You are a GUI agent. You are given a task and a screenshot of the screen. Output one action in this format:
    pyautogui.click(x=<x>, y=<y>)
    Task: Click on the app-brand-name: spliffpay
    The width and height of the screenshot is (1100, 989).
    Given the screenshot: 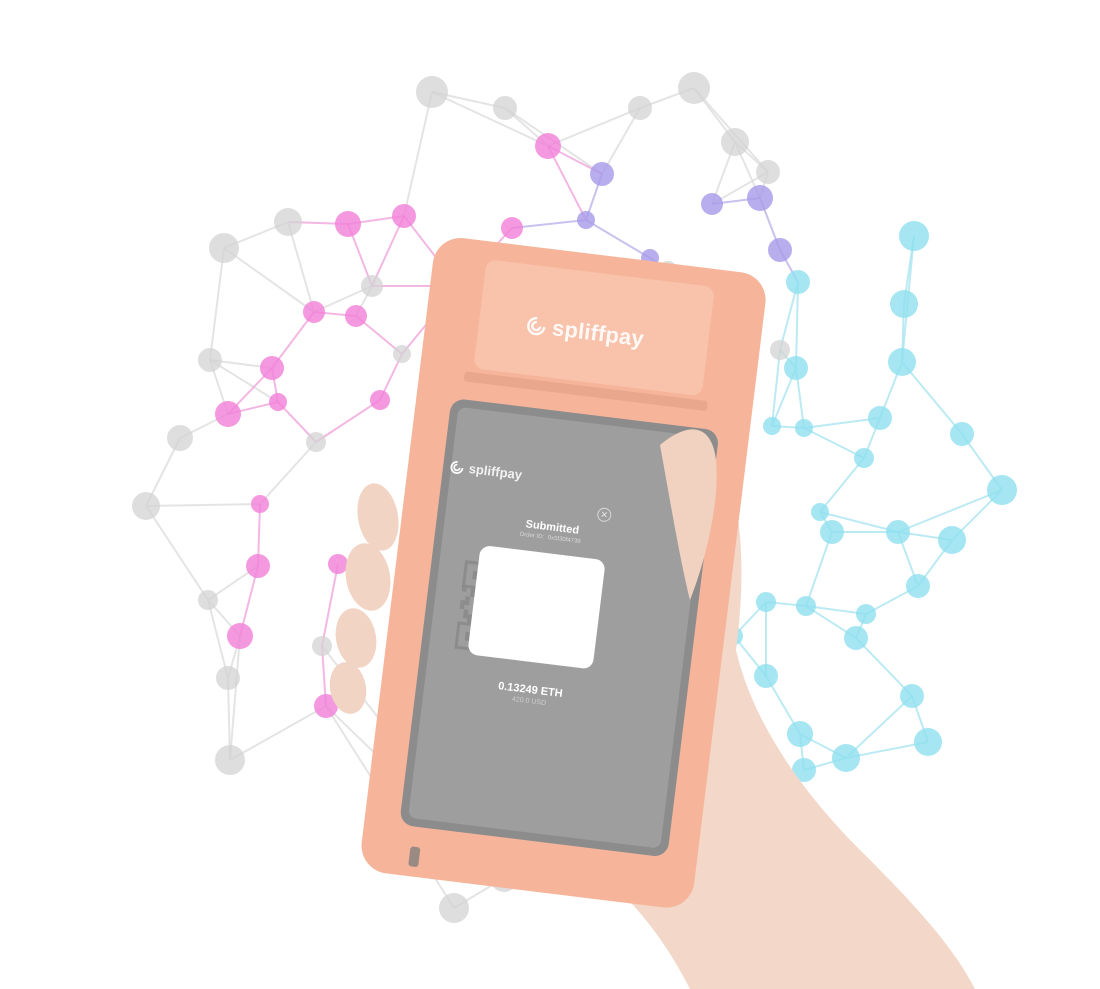 What is the action you would take?
    pyautogui.click(x=495, y=471)
    